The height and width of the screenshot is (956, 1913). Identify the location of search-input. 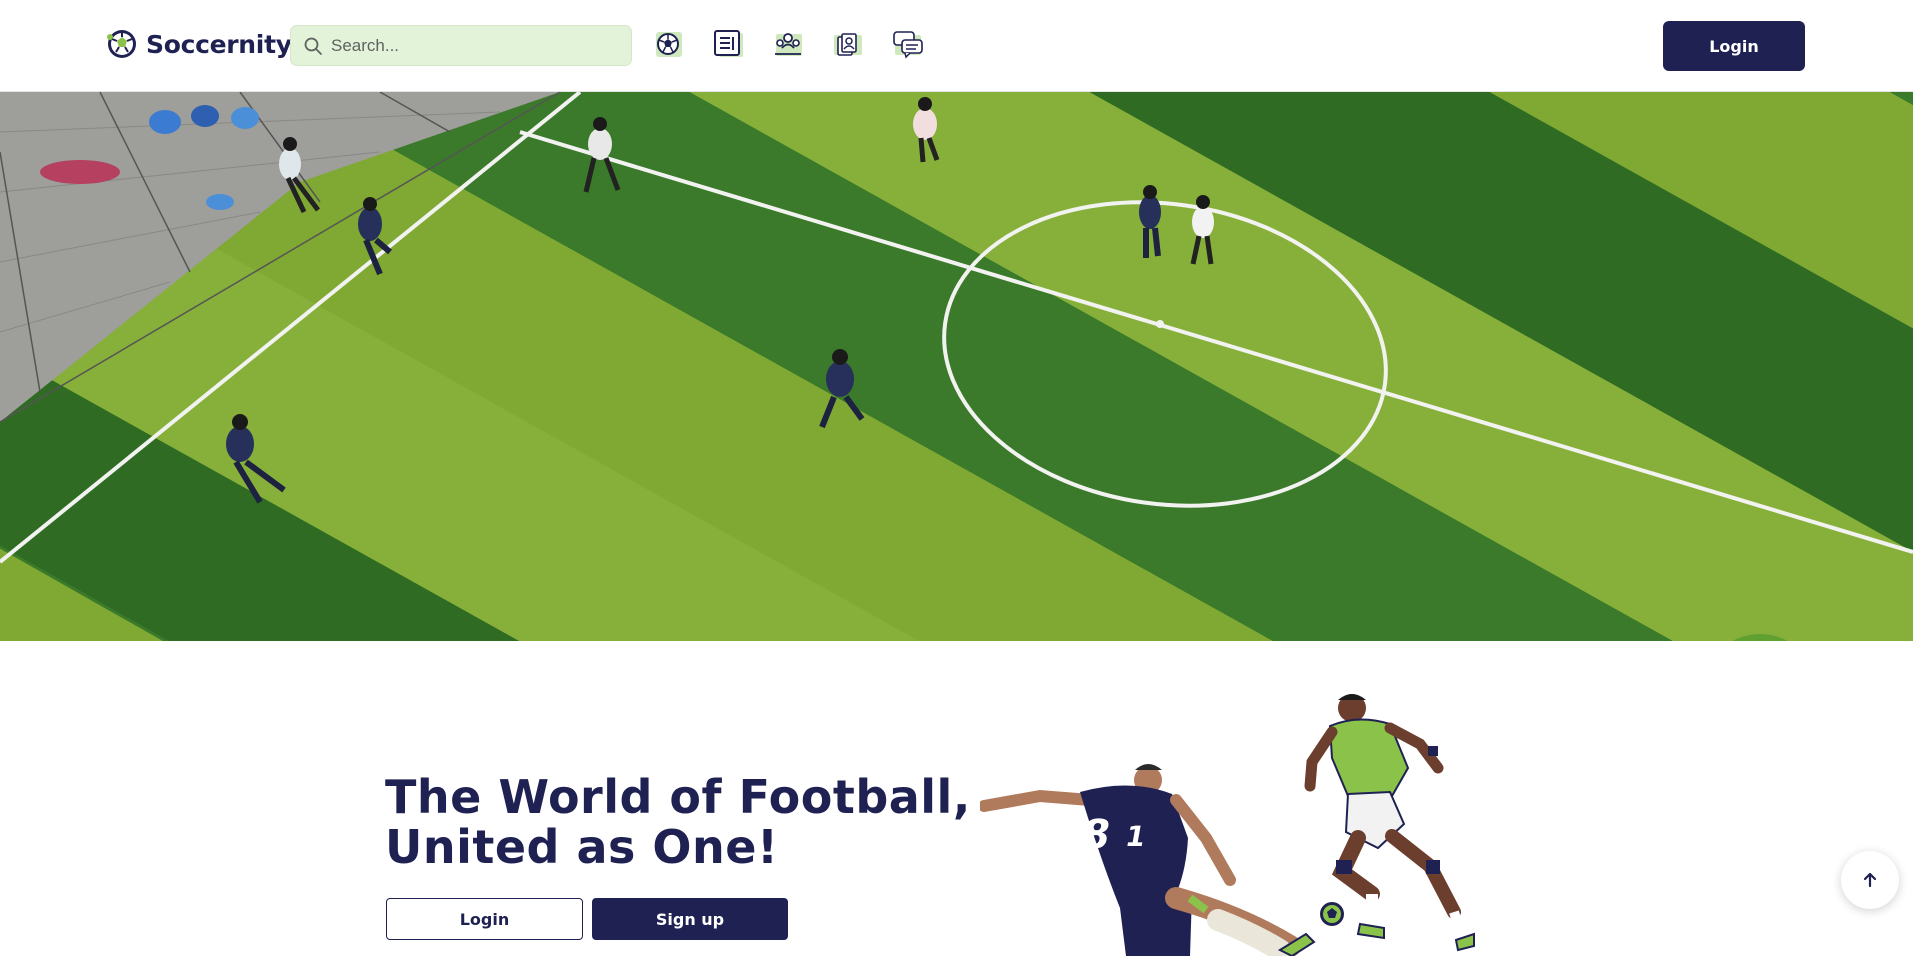
(471, 45).